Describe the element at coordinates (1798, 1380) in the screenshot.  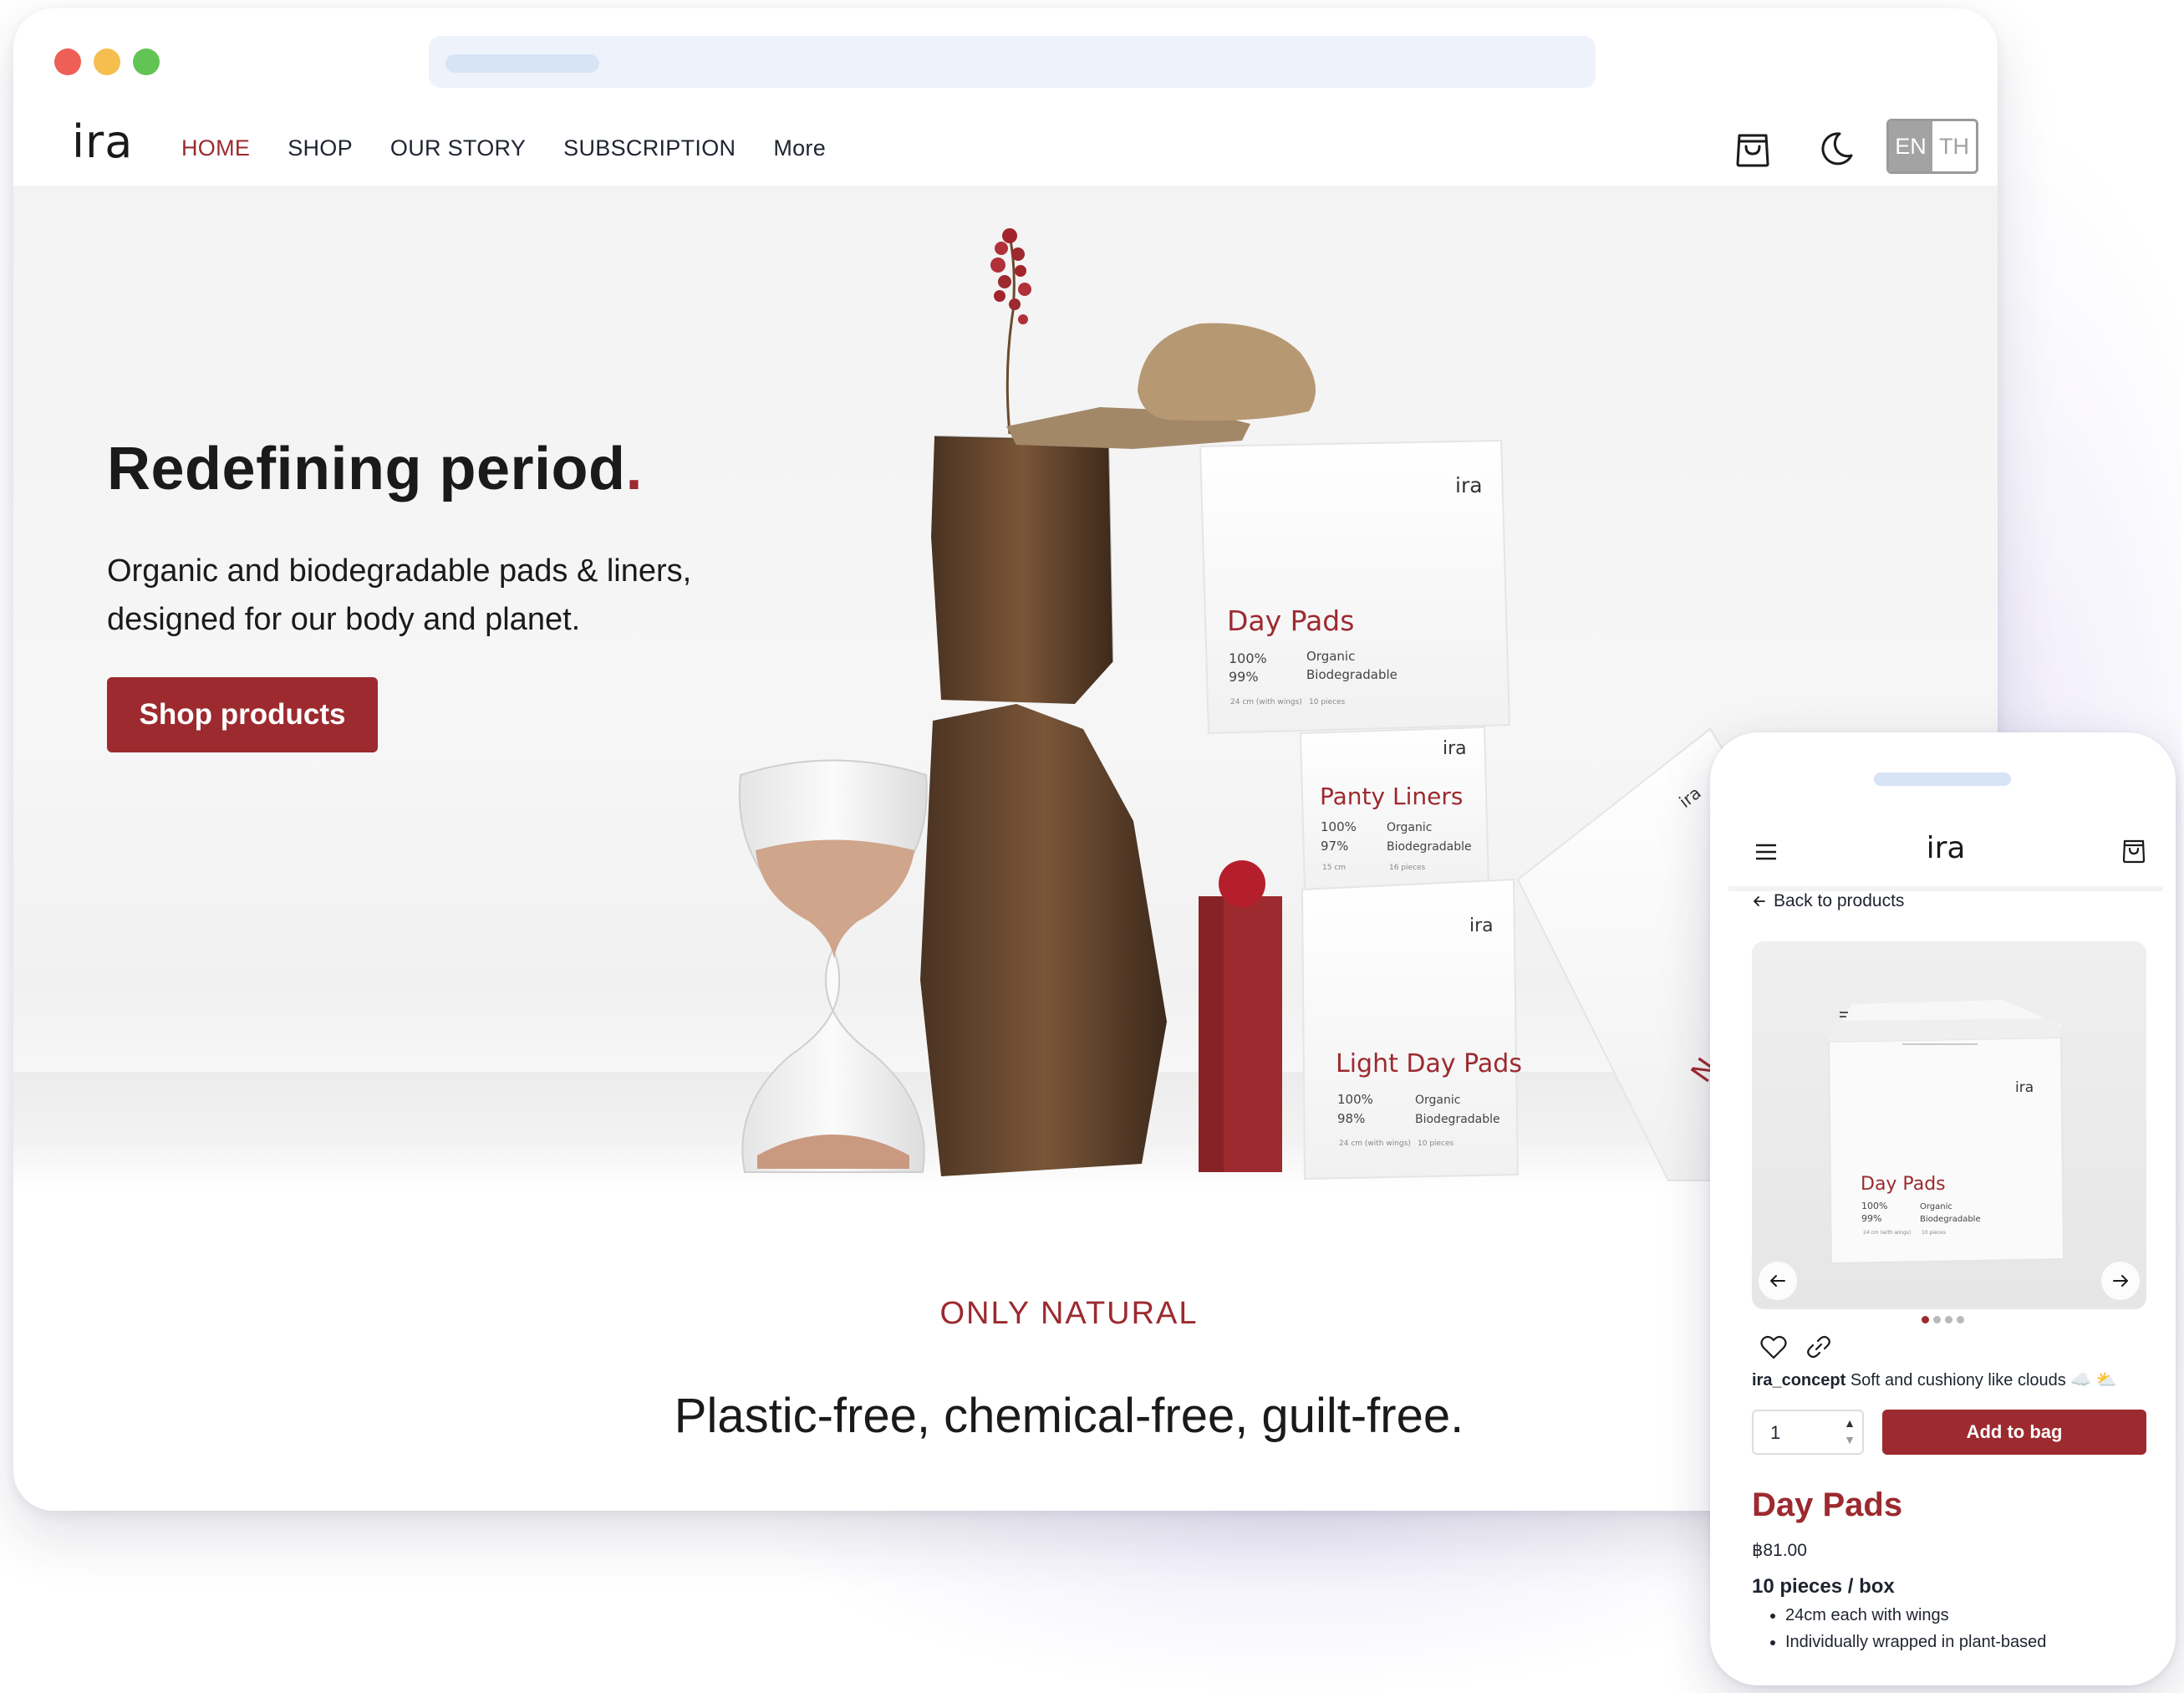
I see `caption-username: ira_concept` at that location.